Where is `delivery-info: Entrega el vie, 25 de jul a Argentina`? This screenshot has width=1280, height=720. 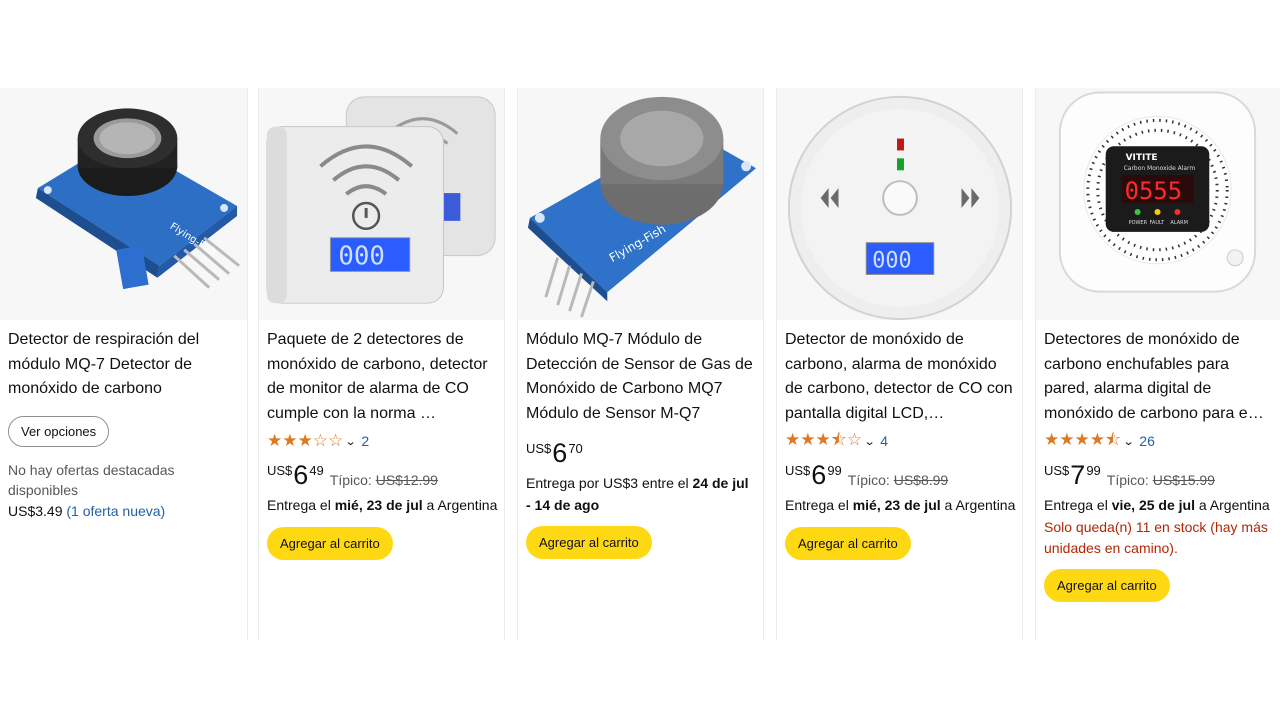 delivery-info: Entrega el vie, 25 de jul a Argentina is located at coordinates (1157, 505).